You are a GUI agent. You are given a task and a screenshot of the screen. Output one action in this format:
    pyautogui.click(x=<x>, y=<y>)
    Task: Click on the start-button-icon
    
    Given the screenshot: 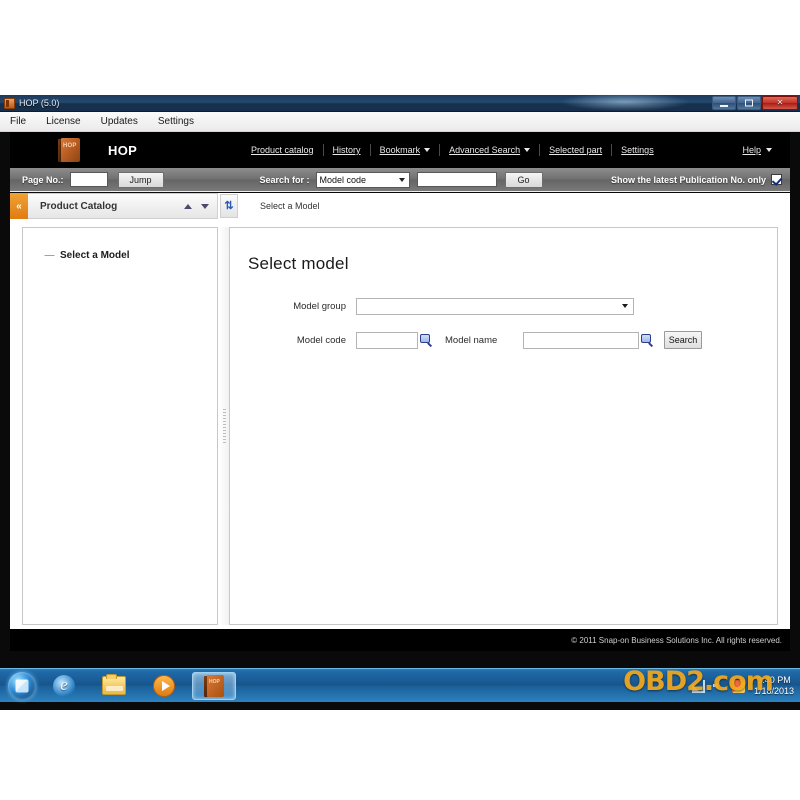 What is the action you would take?
    pyautogui.click(x=22, y=685)
    